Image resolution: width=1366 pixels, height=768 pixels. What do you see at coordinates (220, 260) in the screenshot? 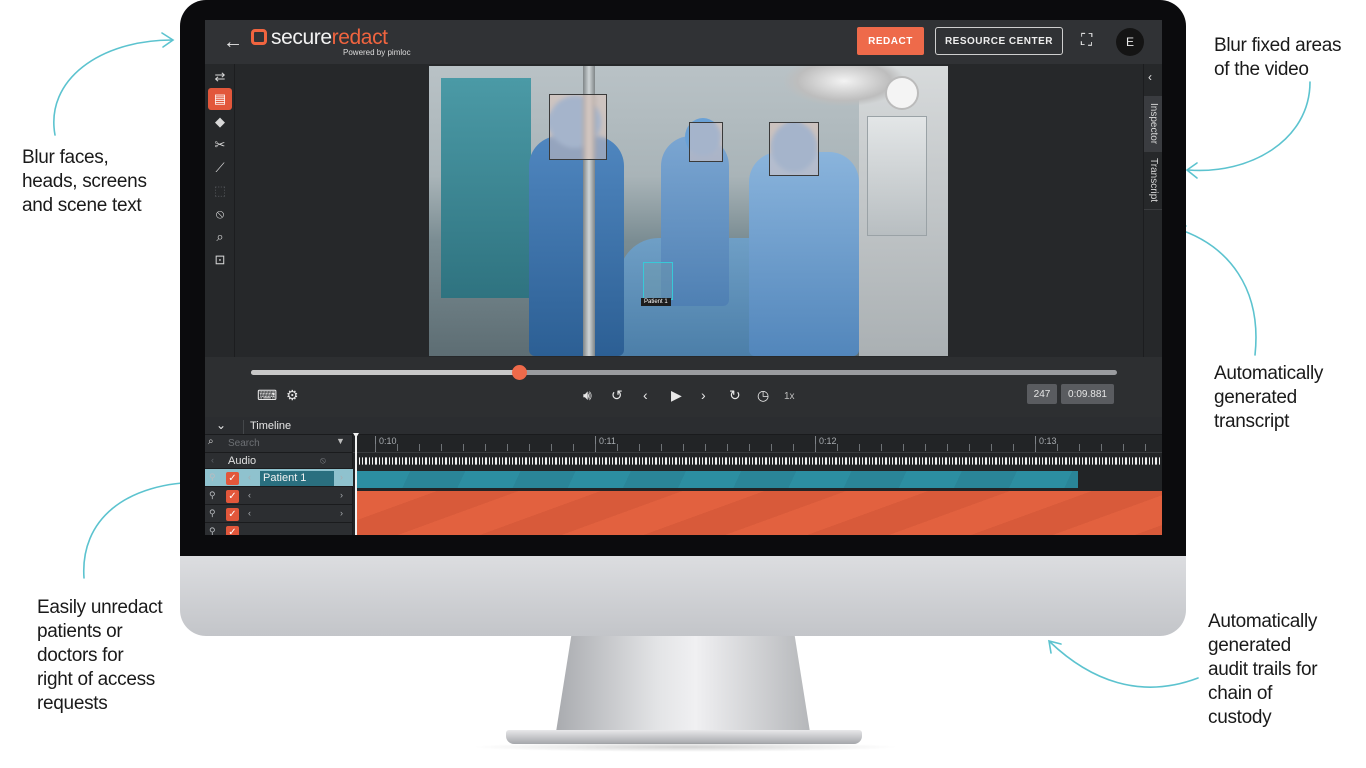
I see `focus-frame-icon: ⊡` at bounding box center [220, 260].